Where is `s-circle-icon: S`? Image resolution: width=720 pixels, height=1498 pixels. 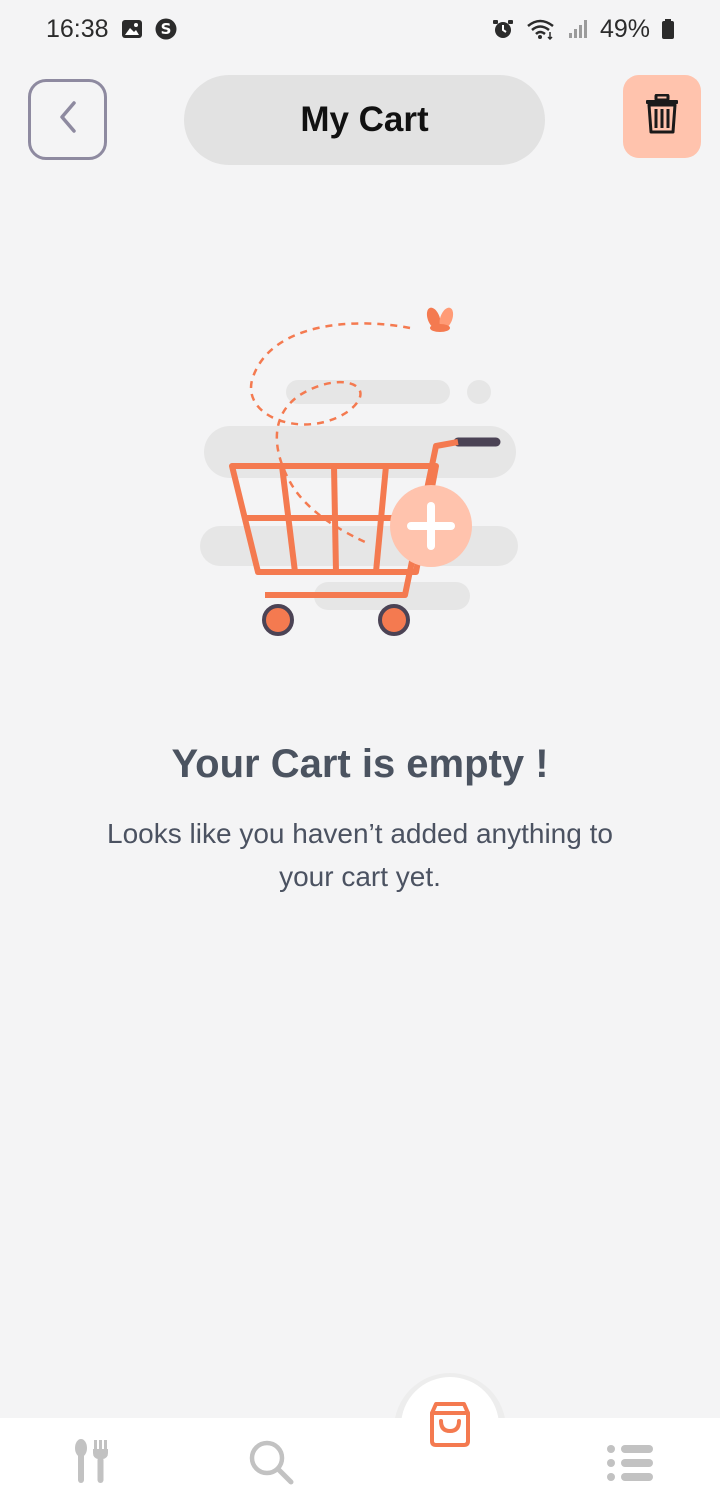
s-circle-icon: S is located at coordinates (166, 29).